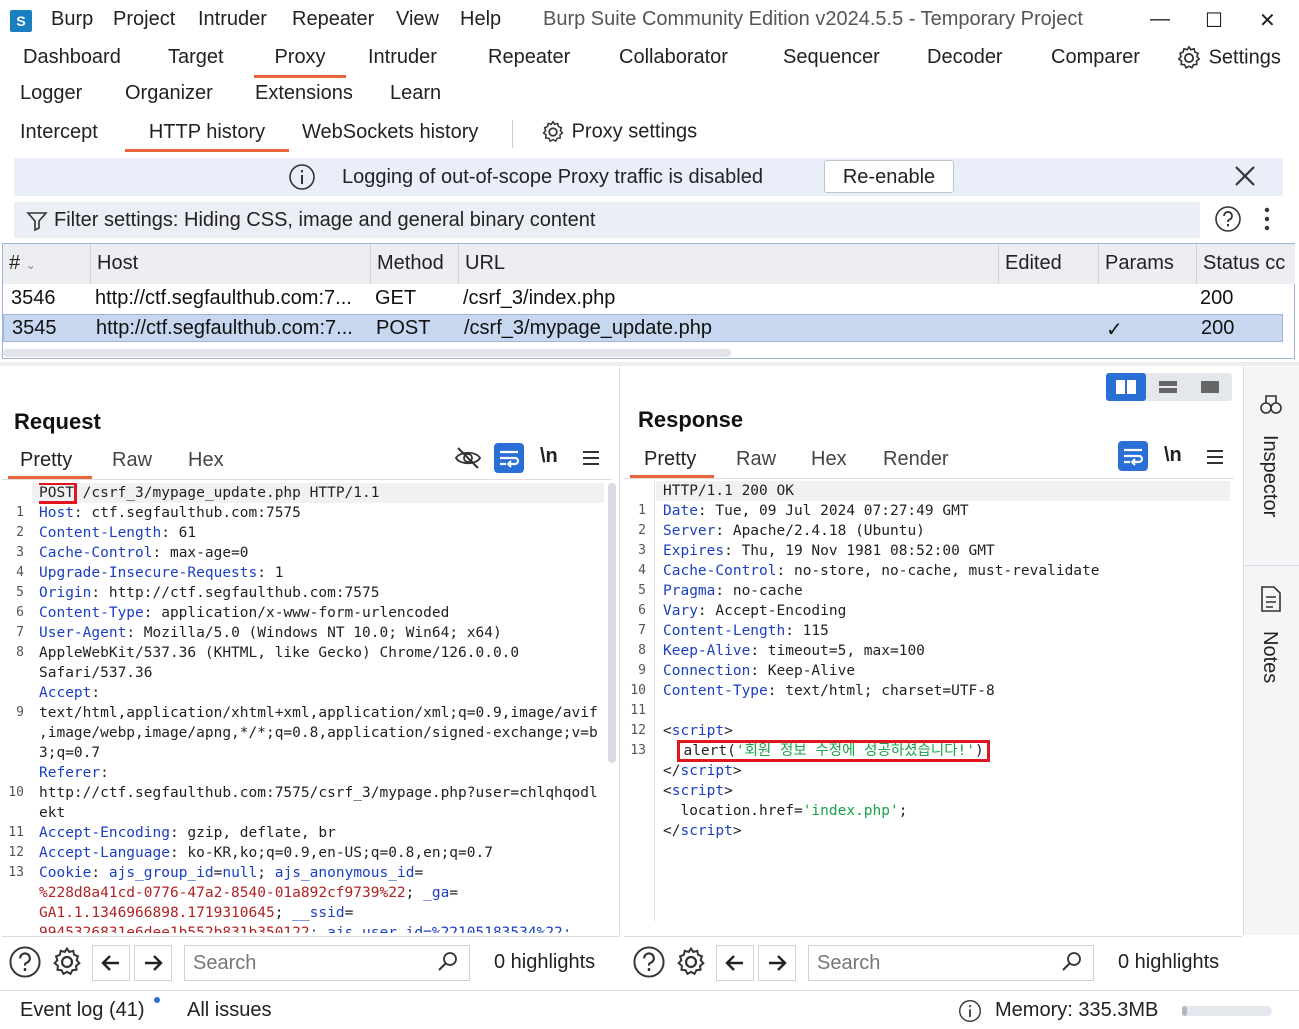  I want to click on layout-stacked-button, so click(1168, 387).